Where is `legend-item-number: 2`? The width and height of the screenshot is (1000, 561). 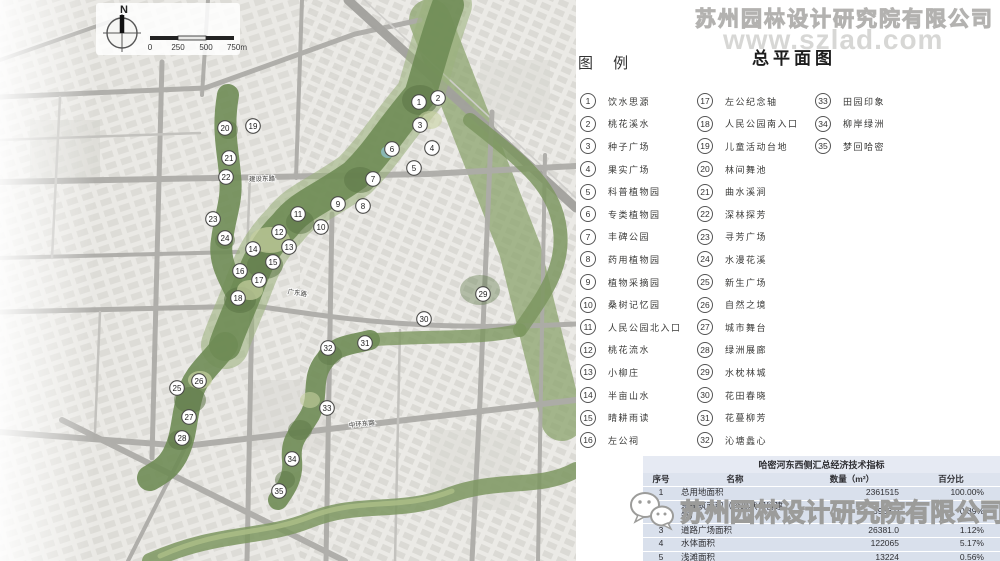 legend-item-number: 2 is located at coordinates (588, 123).